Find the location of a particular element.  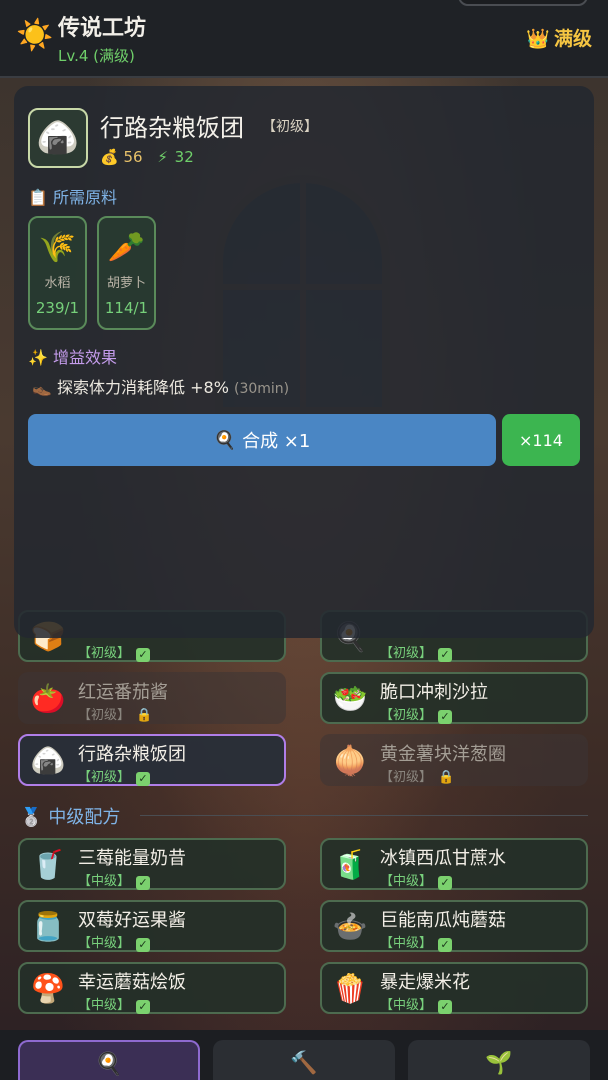

recipe-card: 🫙 双莓好运果酱 【中级】 ✓ is located at coordinates (152, 926).